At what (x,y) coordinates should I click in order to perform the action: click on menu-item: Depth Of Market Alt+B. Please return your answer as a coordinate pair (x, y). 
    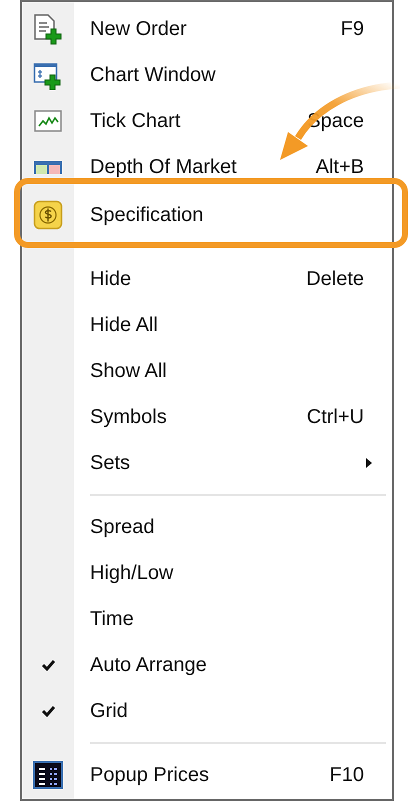
    Looking at the image, I should click on (207, 167).